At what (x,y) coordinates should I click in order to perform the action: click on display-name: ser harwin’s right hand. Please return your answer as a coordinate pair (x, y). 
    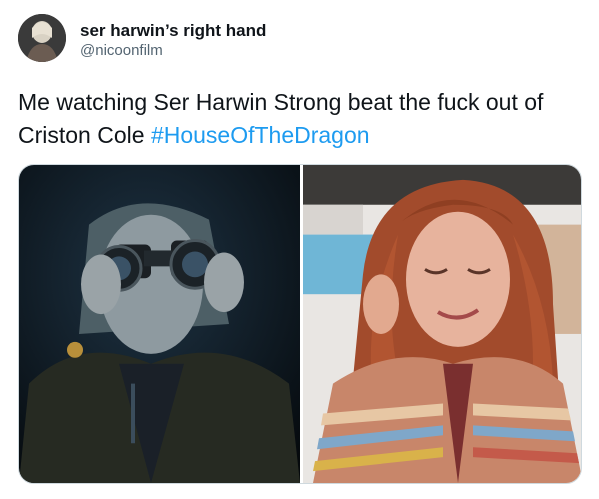
    Looking at the image, I should click on (173, 31).